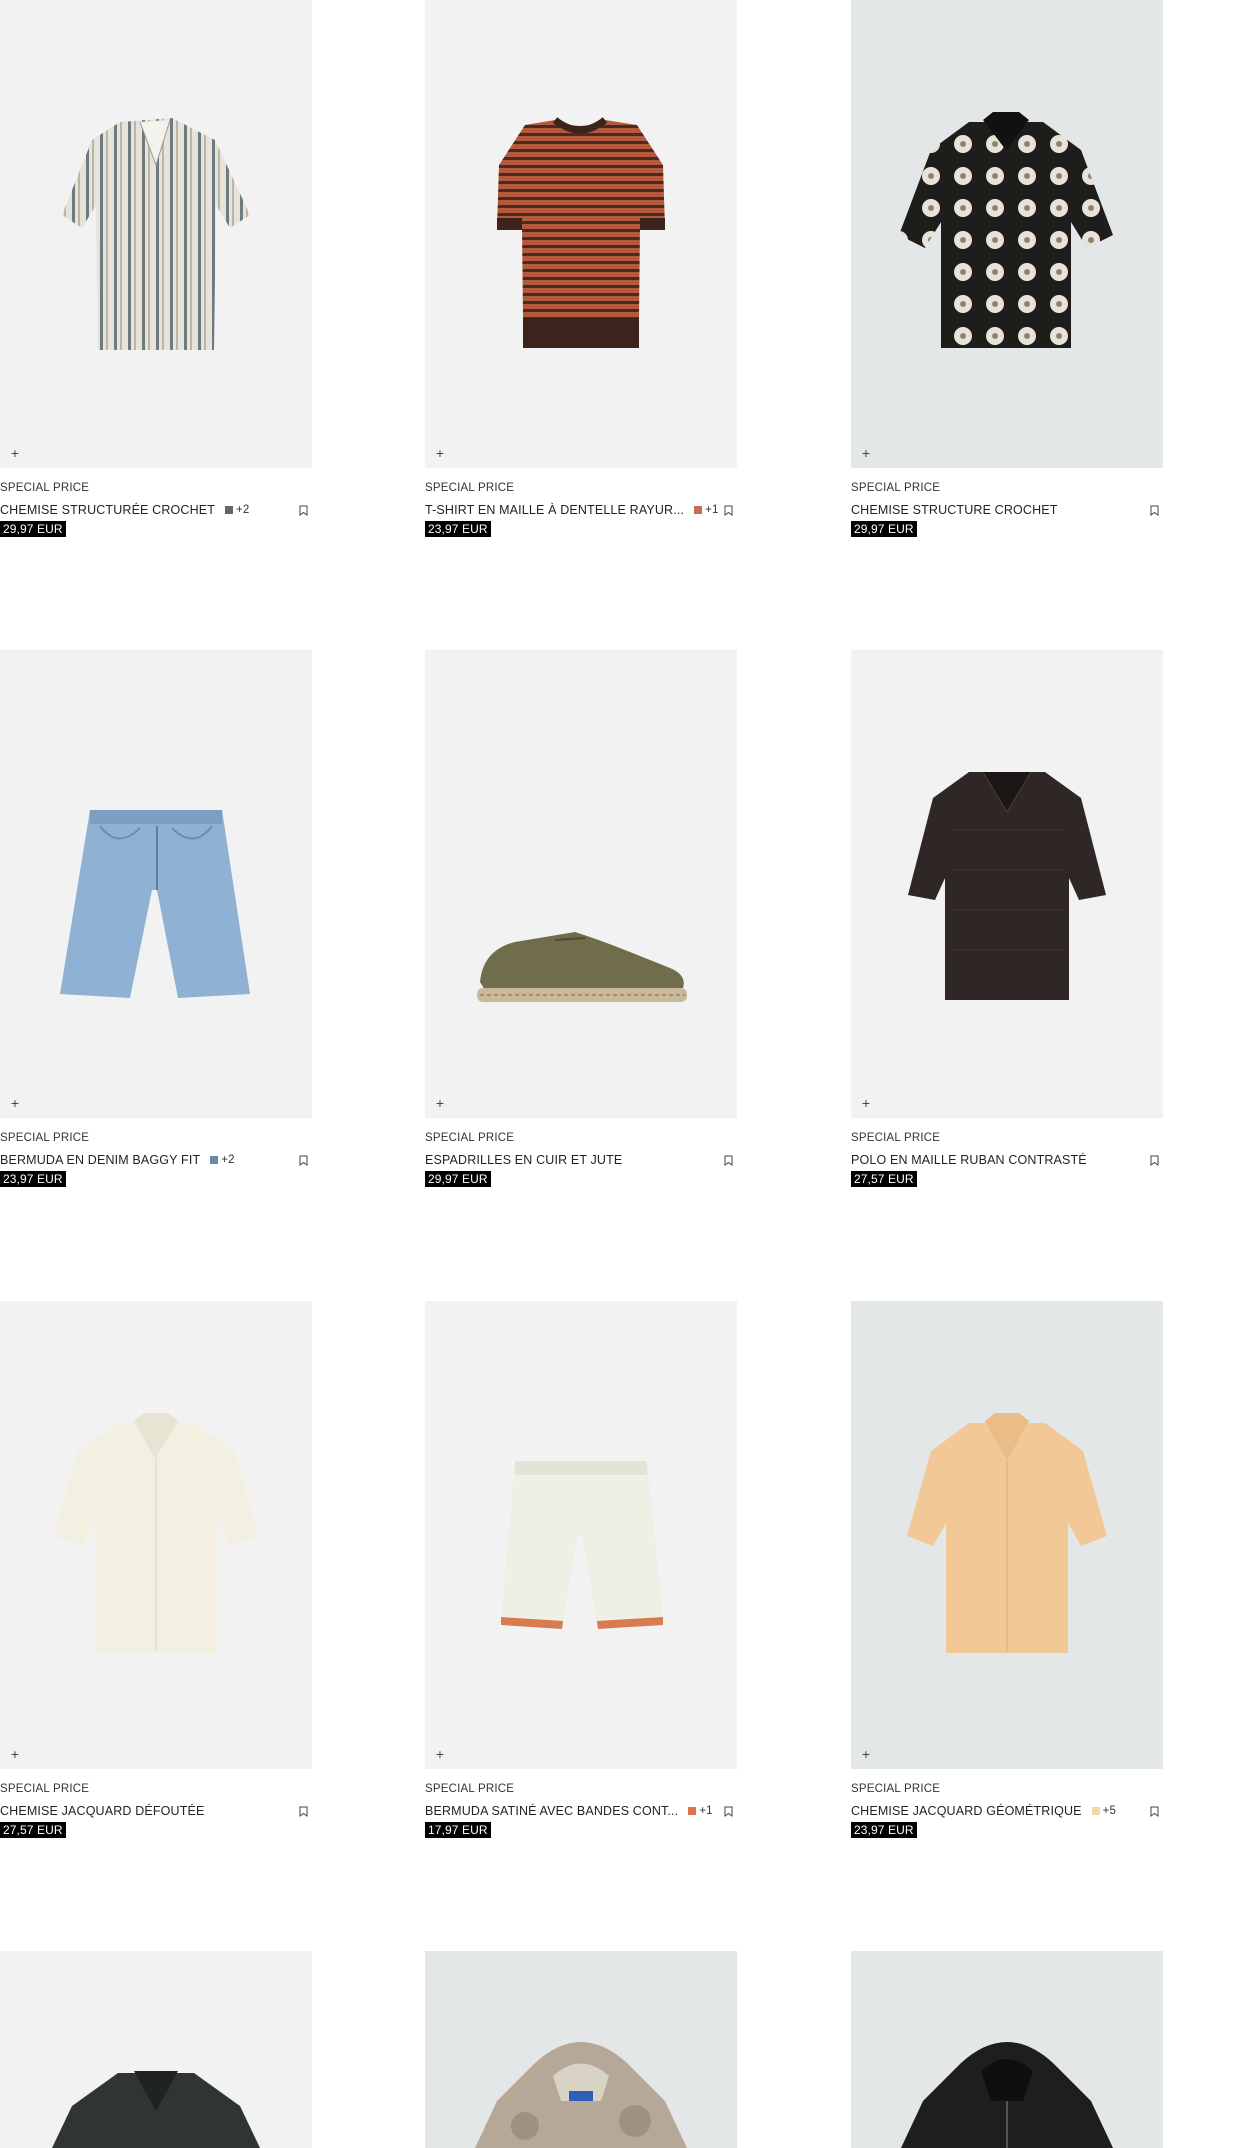  I want to click on product-name: CHEMISE STRUCTURE CROCHET, so click(954, 510).